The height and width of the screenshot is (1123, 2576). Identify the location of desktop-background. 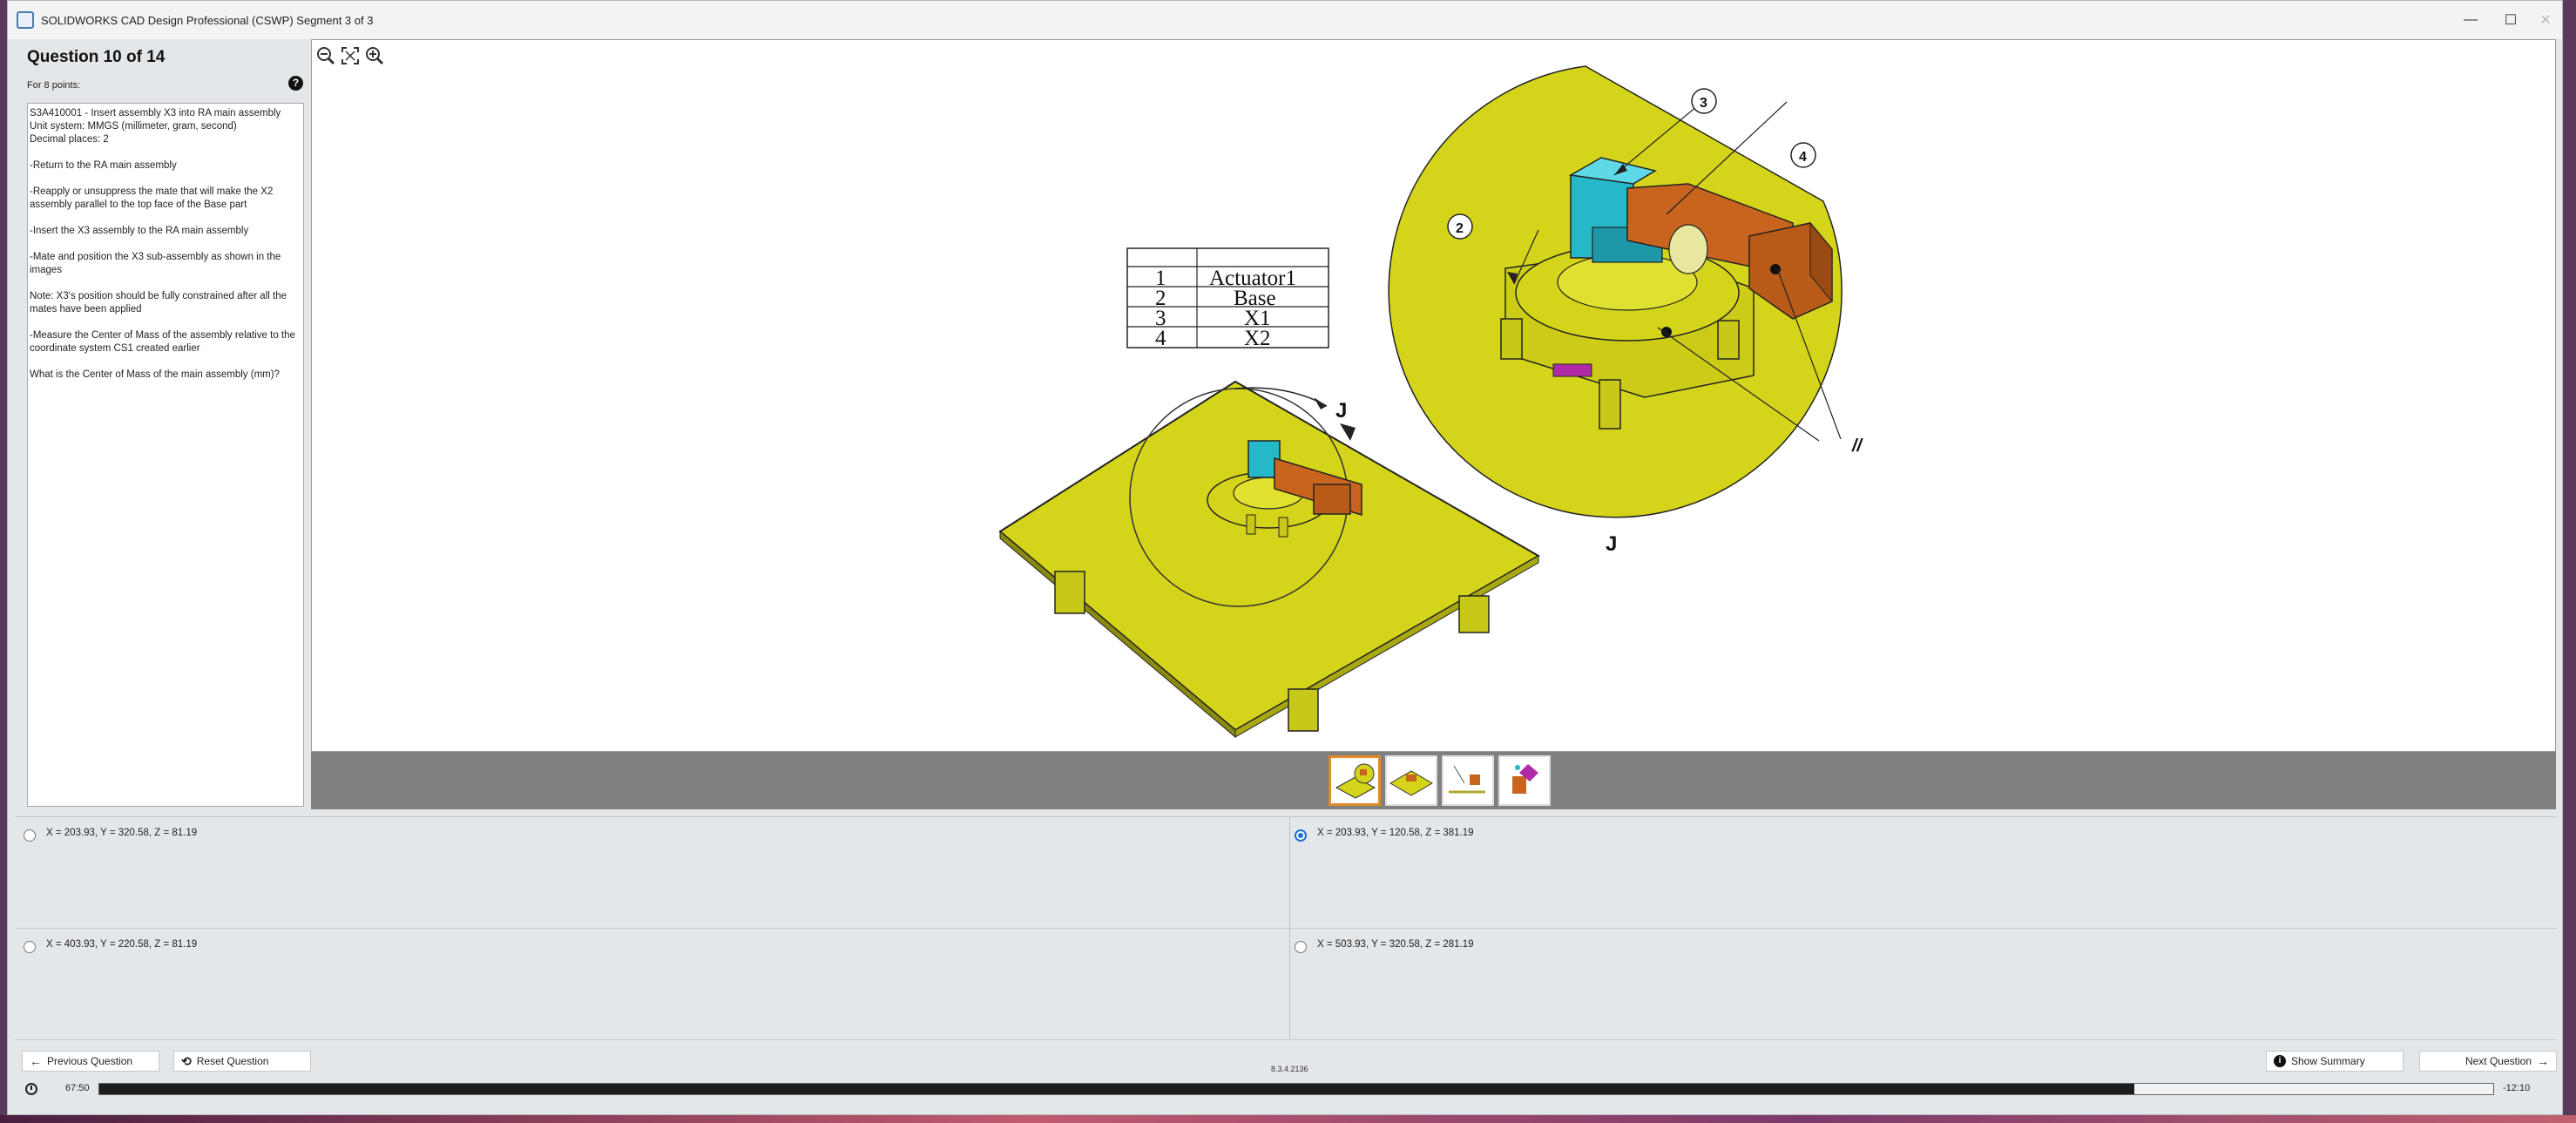
(1288, 1119).